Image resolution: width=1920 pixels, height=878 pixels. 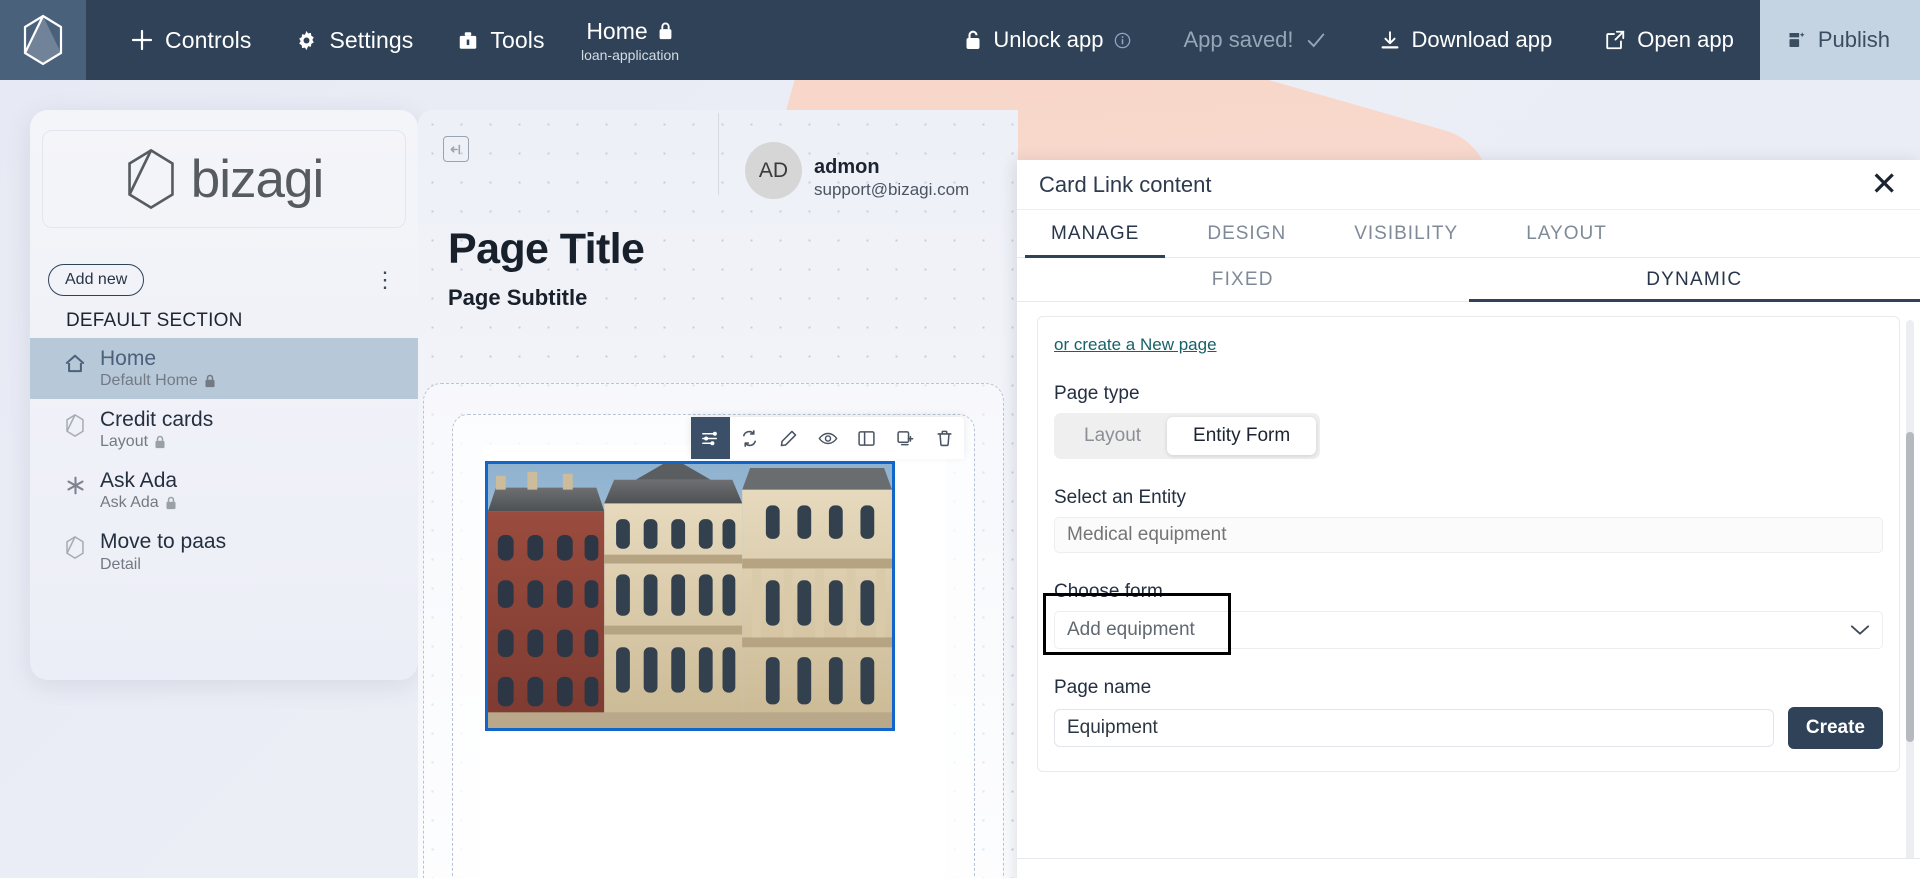 I want to click on nav-settings-label: Settings, so click(x=371, y=39).